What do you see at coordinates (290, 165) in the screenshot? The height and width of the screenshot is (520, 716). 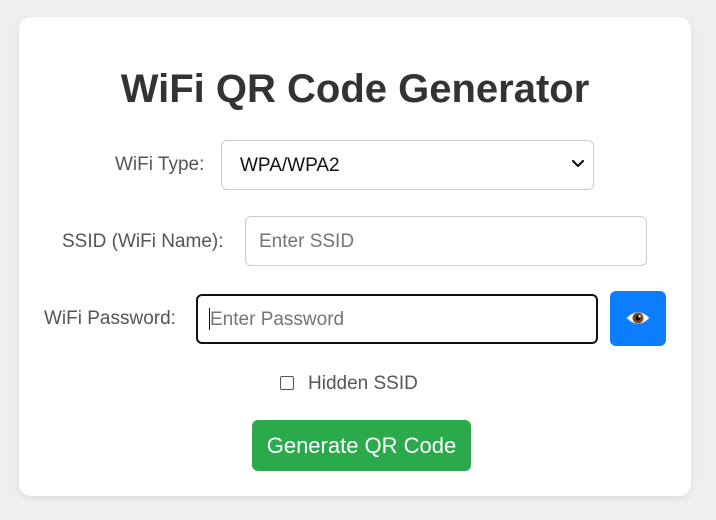 I see `wifi-type-selected-value: WPA/WPA2` at bounding box center [290, 165].